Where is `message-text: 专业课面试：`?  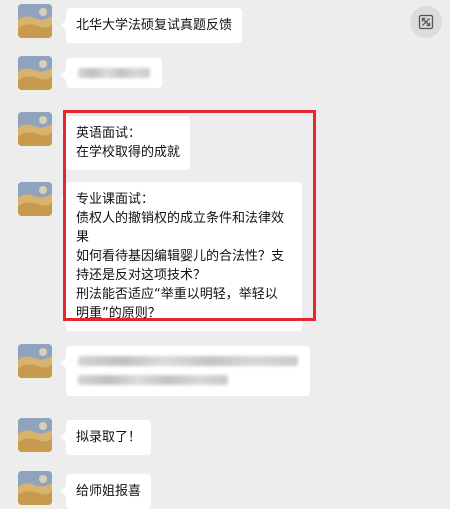
message-text: 专业课面试： is located at coordinates (115, 199).